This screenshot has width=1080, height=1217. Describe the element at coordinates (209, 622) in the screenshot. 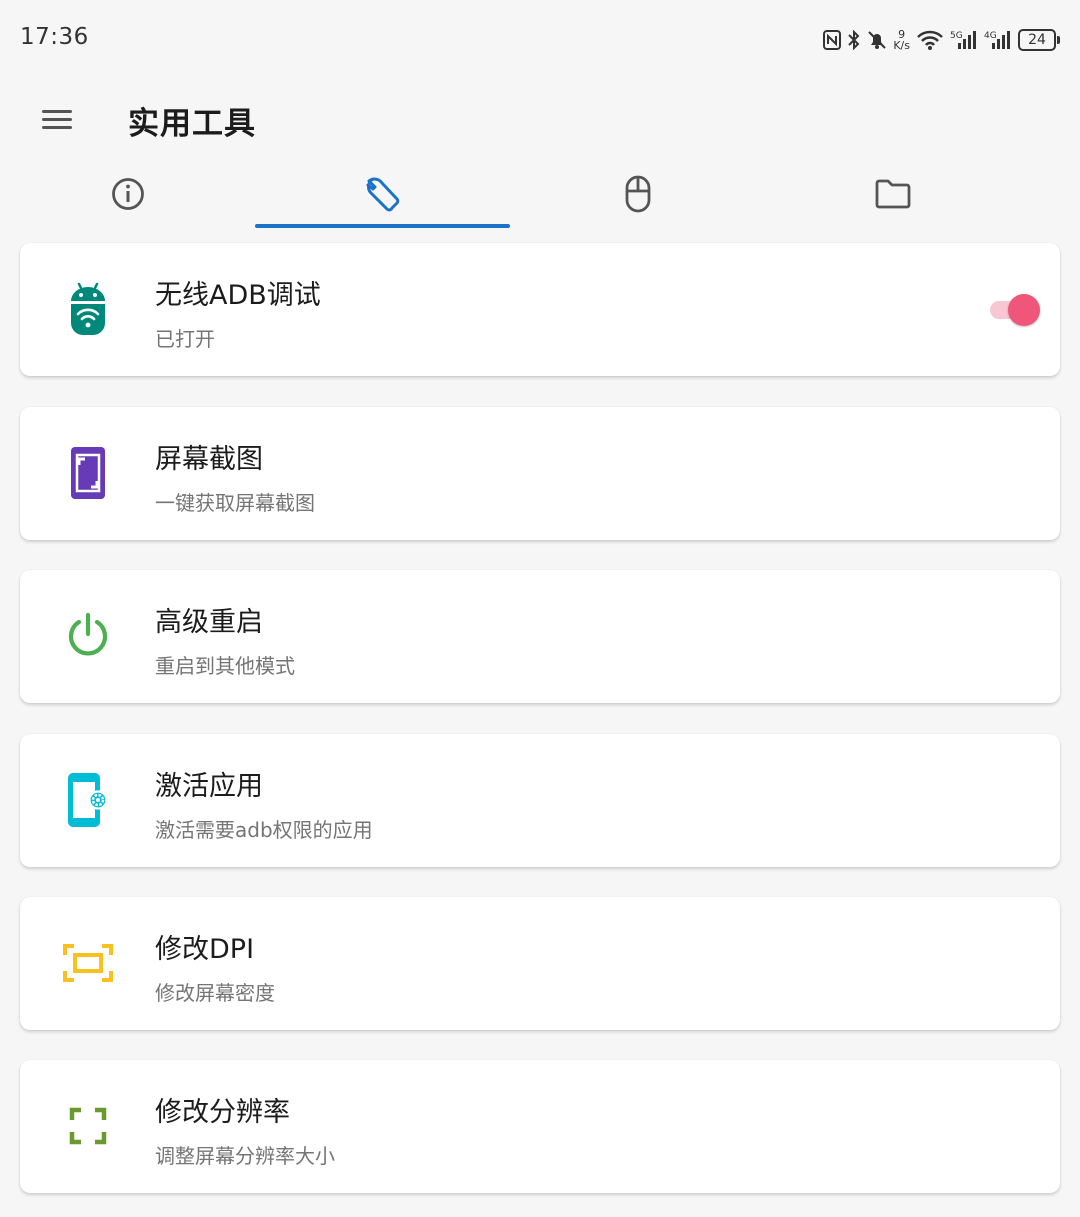

I see `tool-title: 高级重启` at that location.